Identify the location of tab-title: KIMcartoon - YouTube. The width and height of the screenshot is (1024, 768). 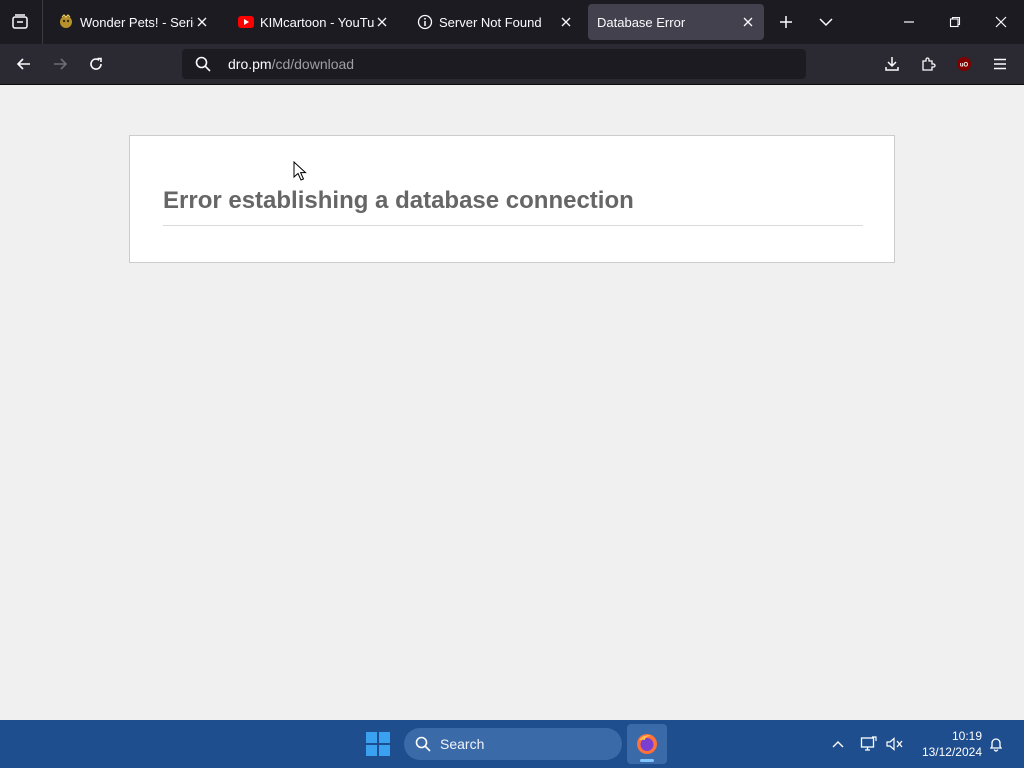
(317, 22).